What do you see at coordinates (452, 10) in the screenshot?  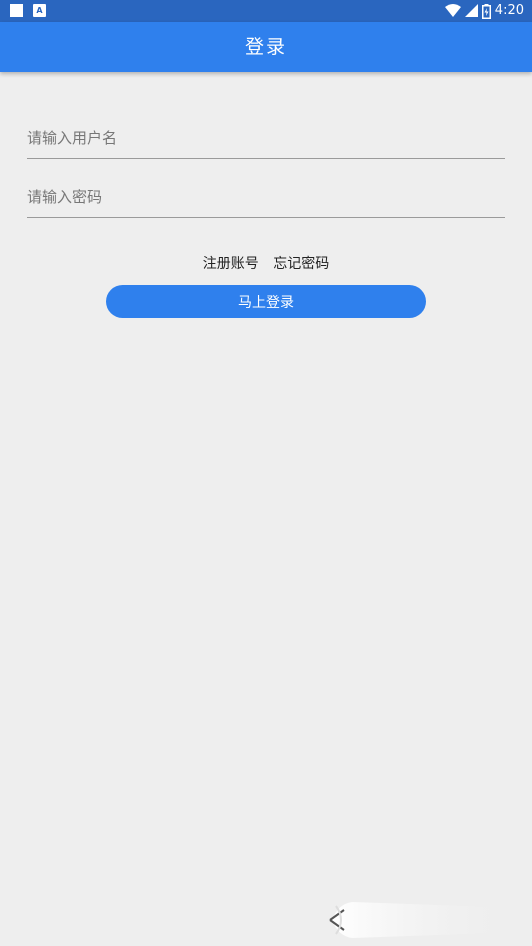 I see `wifi-icon` at bounding box center [452, 10].